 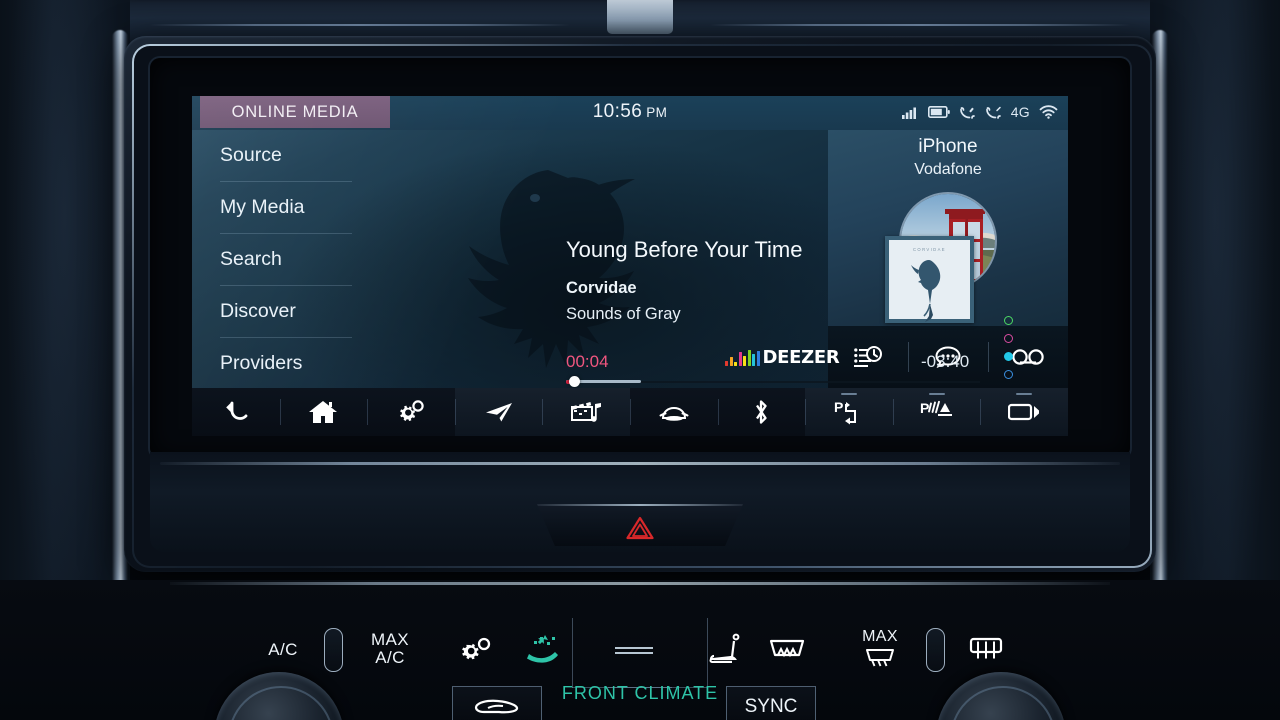 I want to click on status-bar: 10:56 PM ONLINE MEDIA 4G, so click(x=630, y=113).